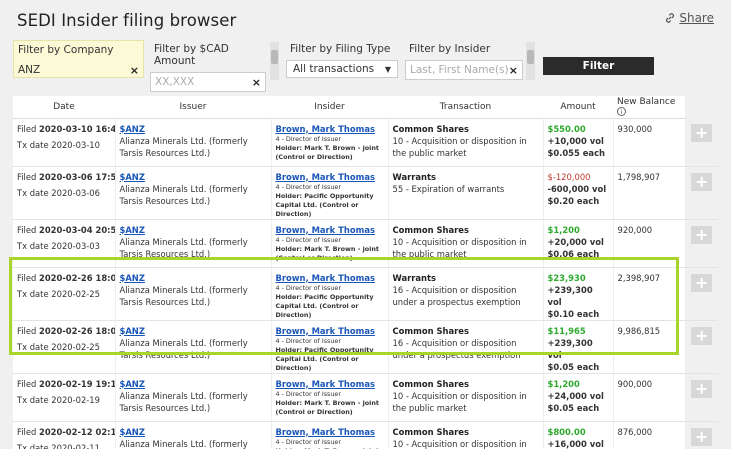  I want to click on filed-date: 2020-02-19 19:13, so click(77, 383).